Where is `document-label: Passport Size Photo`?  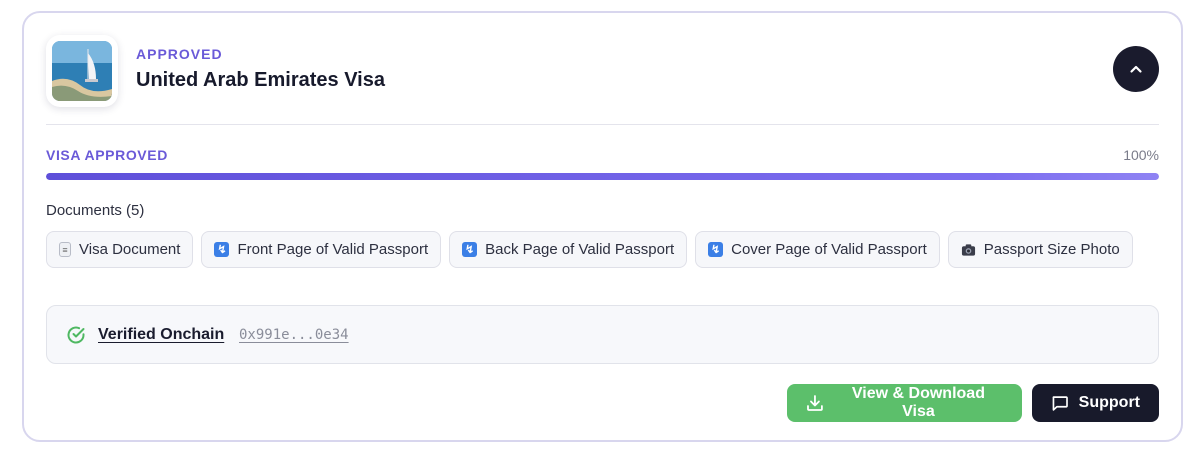 document-label: Passport Size Photo is located at coordinates (1051, 249).